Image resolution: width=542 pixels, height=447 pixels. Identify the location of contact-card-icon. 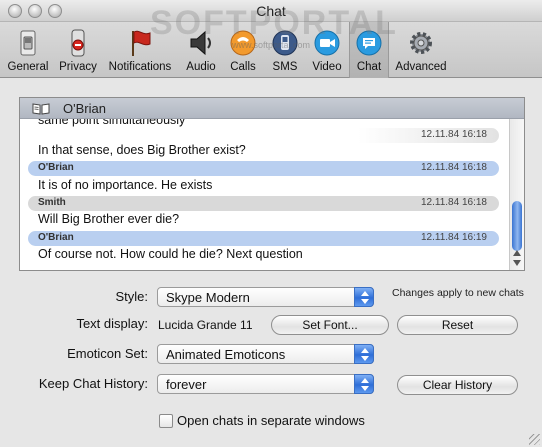
(41, 109).